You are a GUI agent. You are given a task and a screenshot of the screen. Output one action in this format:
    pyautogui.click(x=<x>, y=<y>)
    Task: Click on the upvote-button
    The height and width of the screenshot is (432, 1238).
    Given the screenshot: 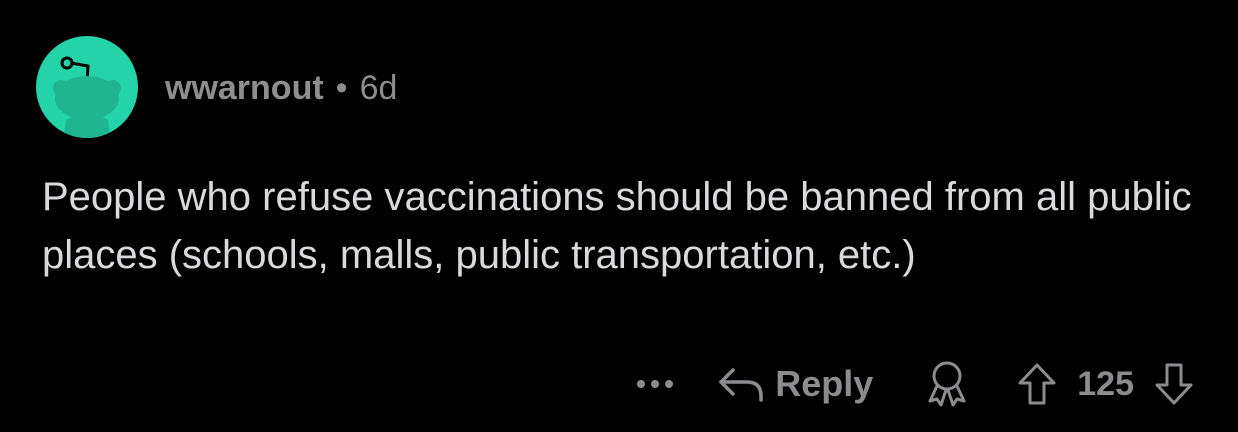 What is the action you would take?
    pyautogui.click(x=1037, y=384)
    